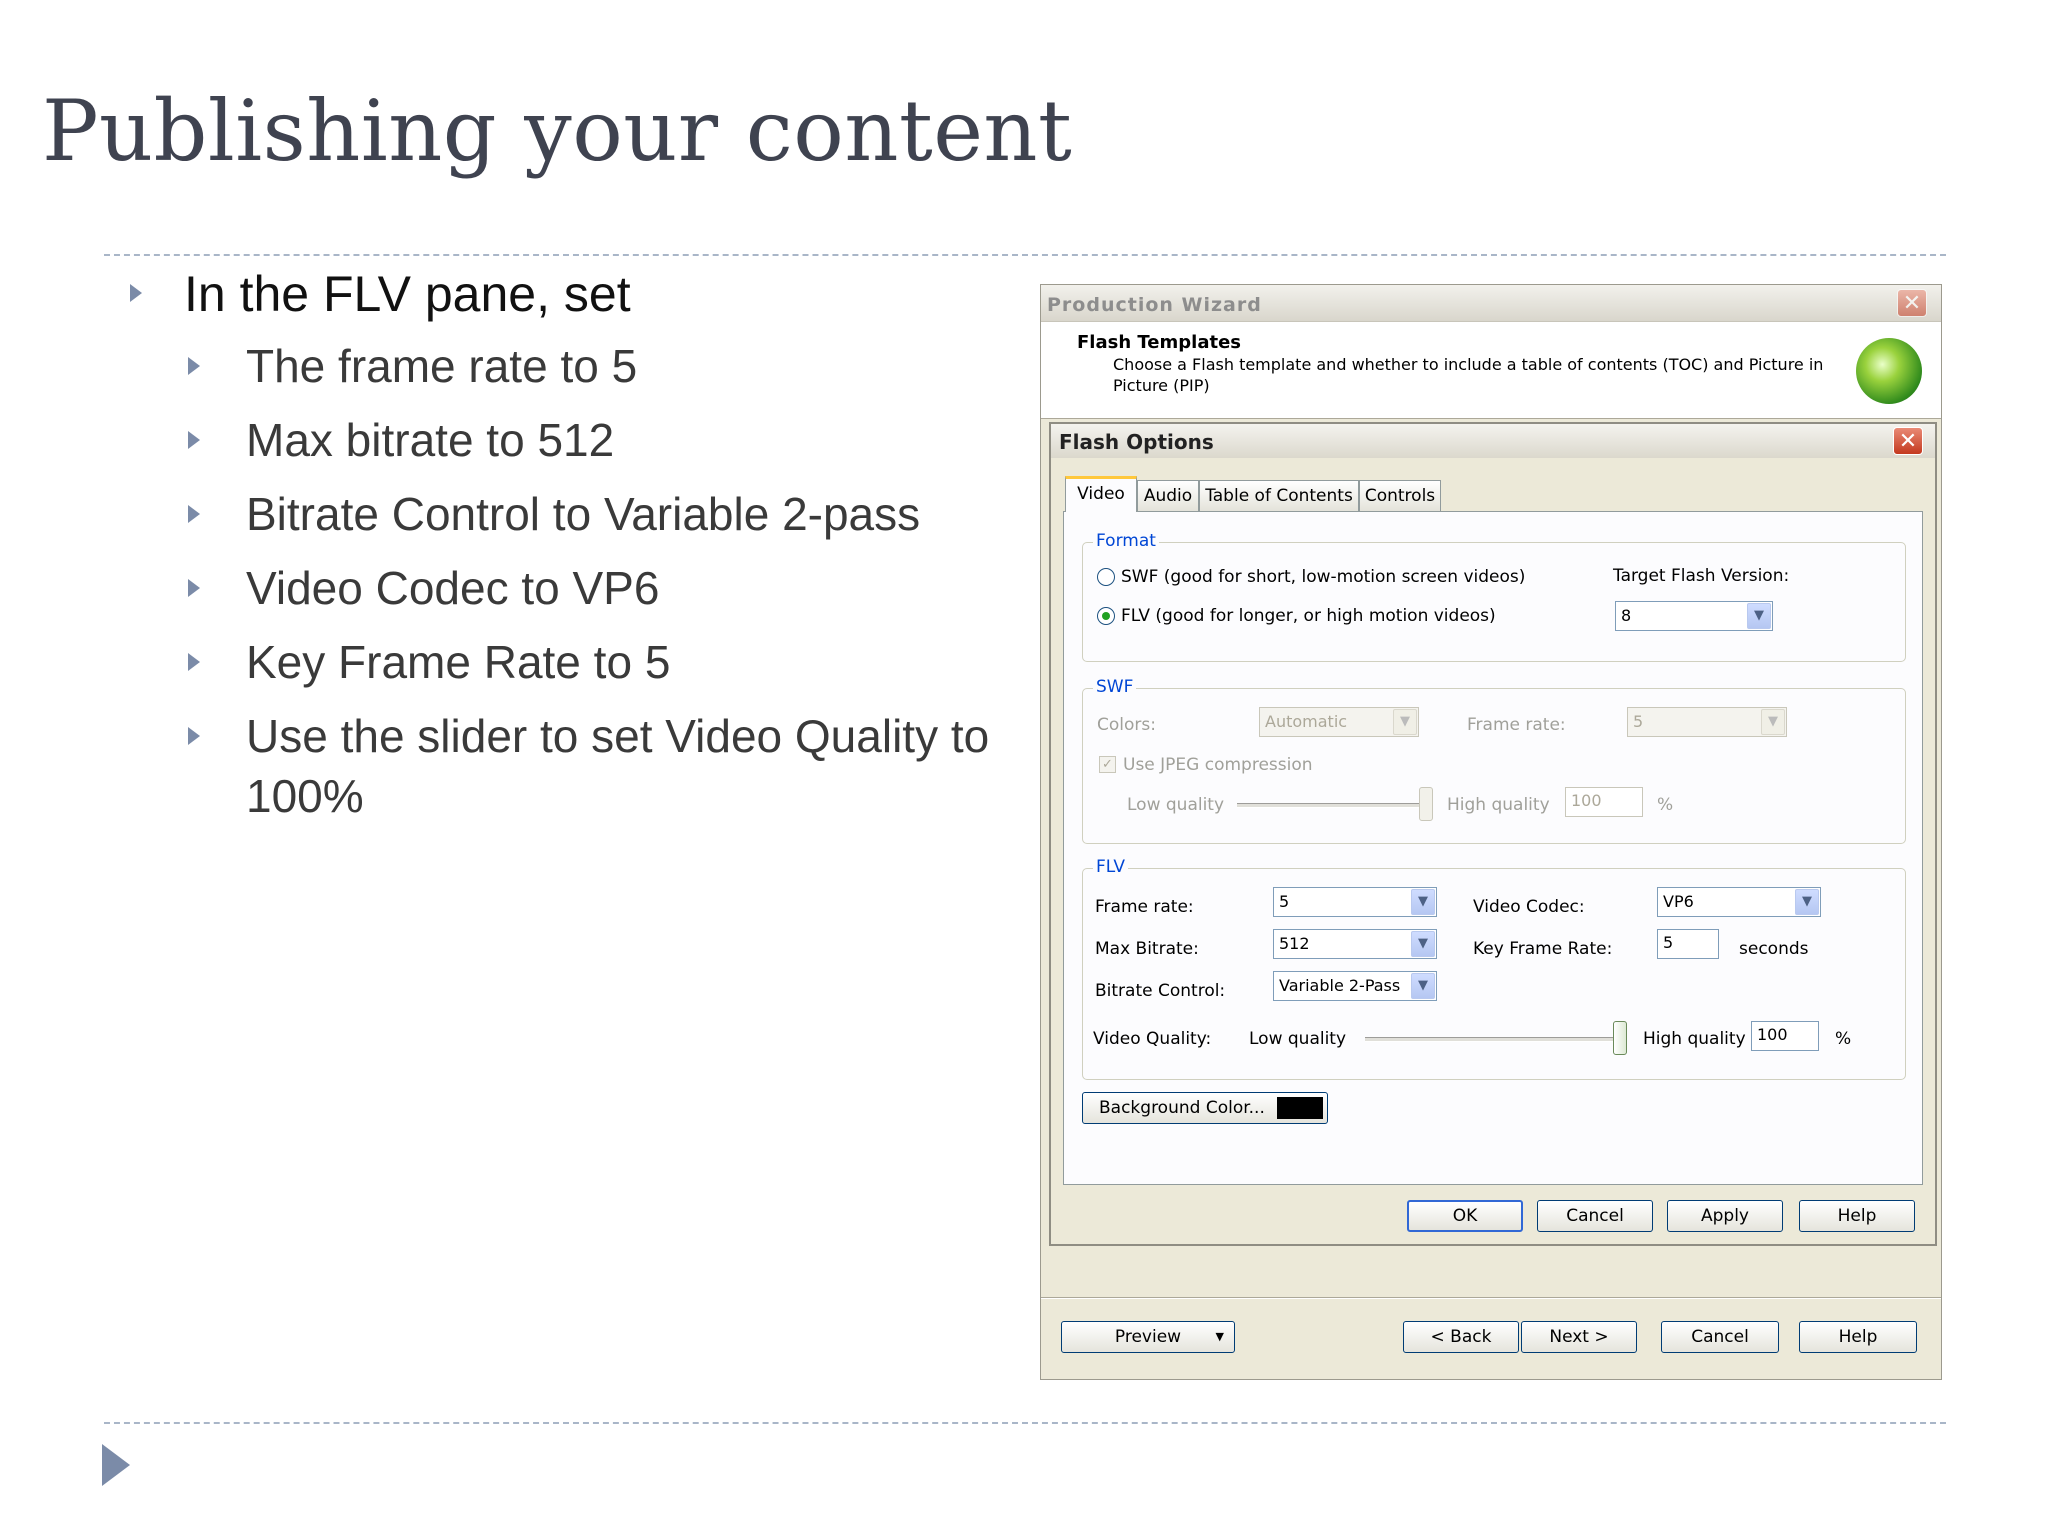 The width and height of the screenshot is (2048, 1536). I want to click on tab-controls: Controls, so click(1400, 495).